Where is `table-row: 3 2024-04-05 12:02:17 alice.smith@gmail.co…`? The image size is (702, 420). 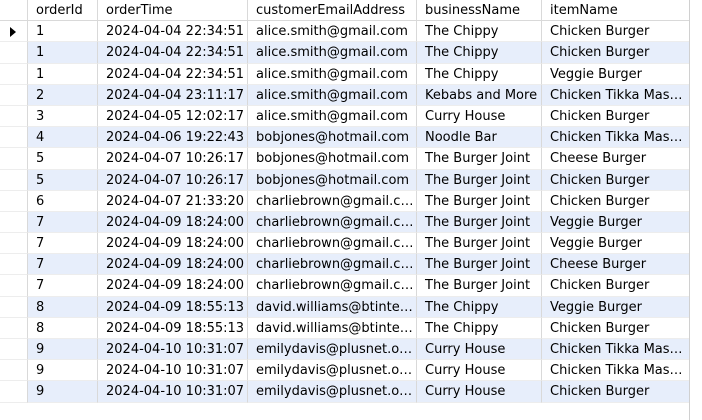 table-row: 3 2024-04-05 12:02:17 alice.smith@gmail.co… is located at coordinates (344, 116).